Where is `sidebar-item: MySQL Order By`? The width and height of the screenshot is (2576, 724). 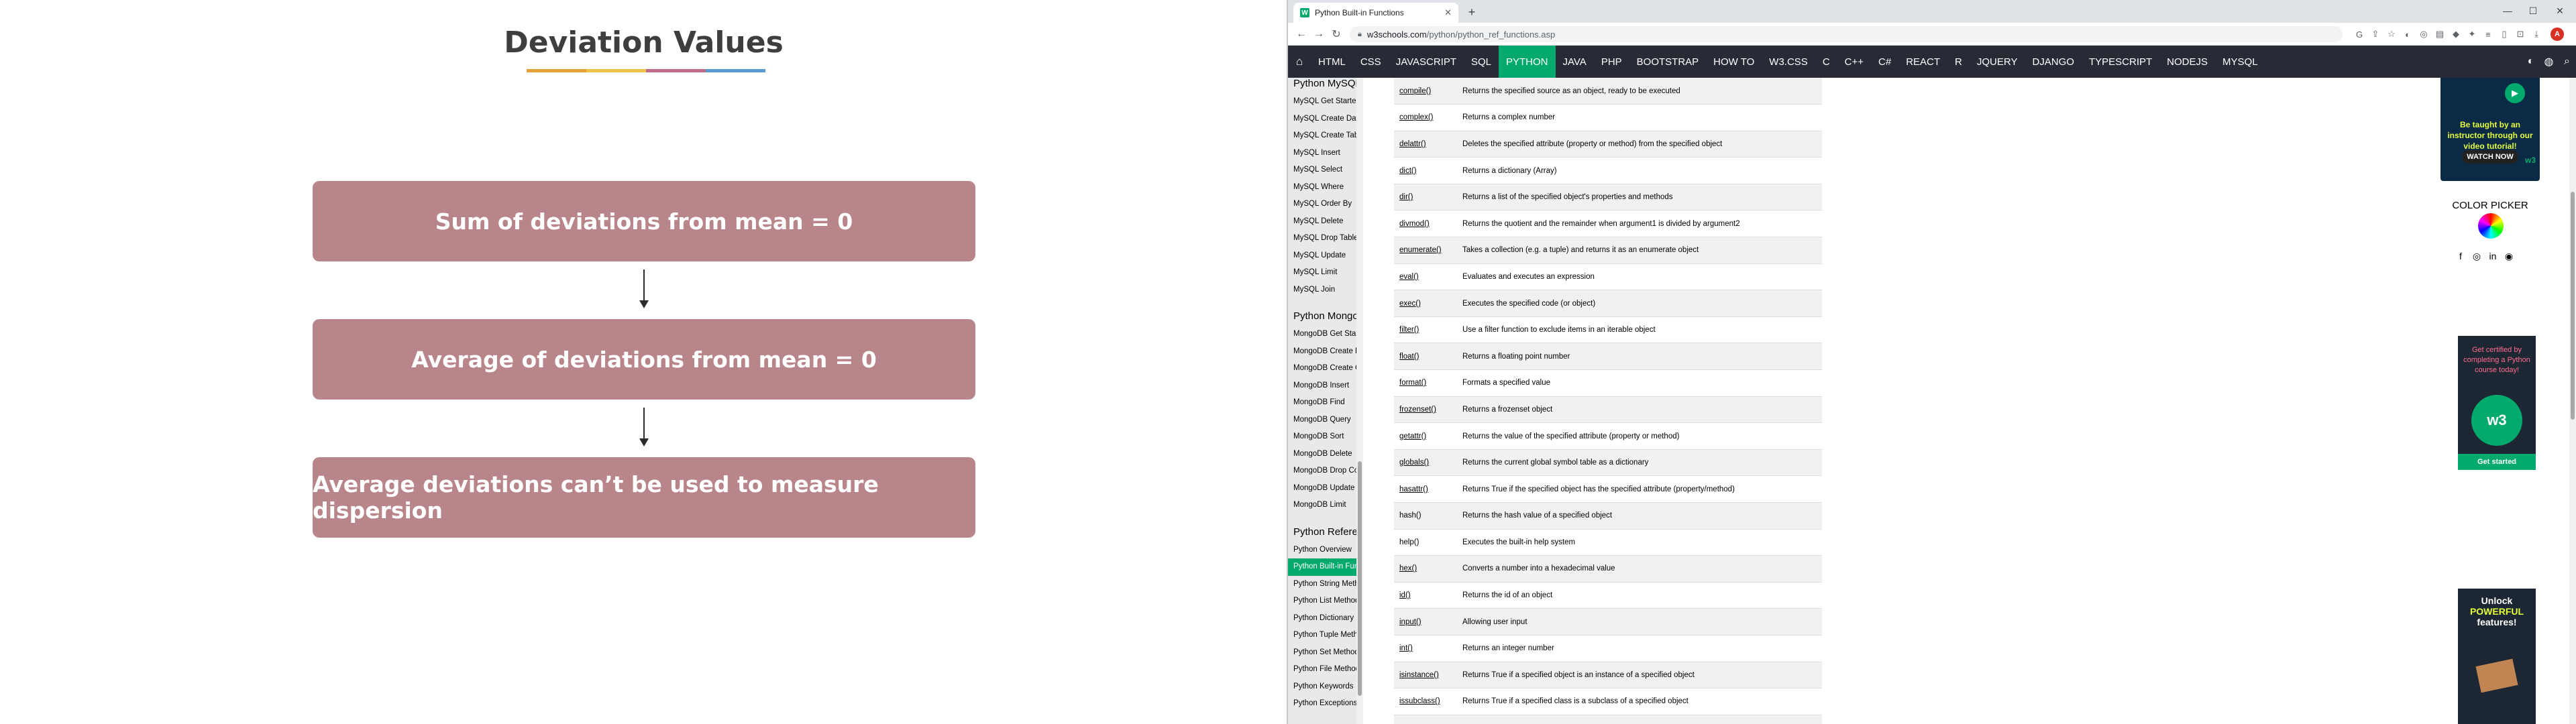
sidebar-item: MySQL Order By is located at coordinates (1322, 204).